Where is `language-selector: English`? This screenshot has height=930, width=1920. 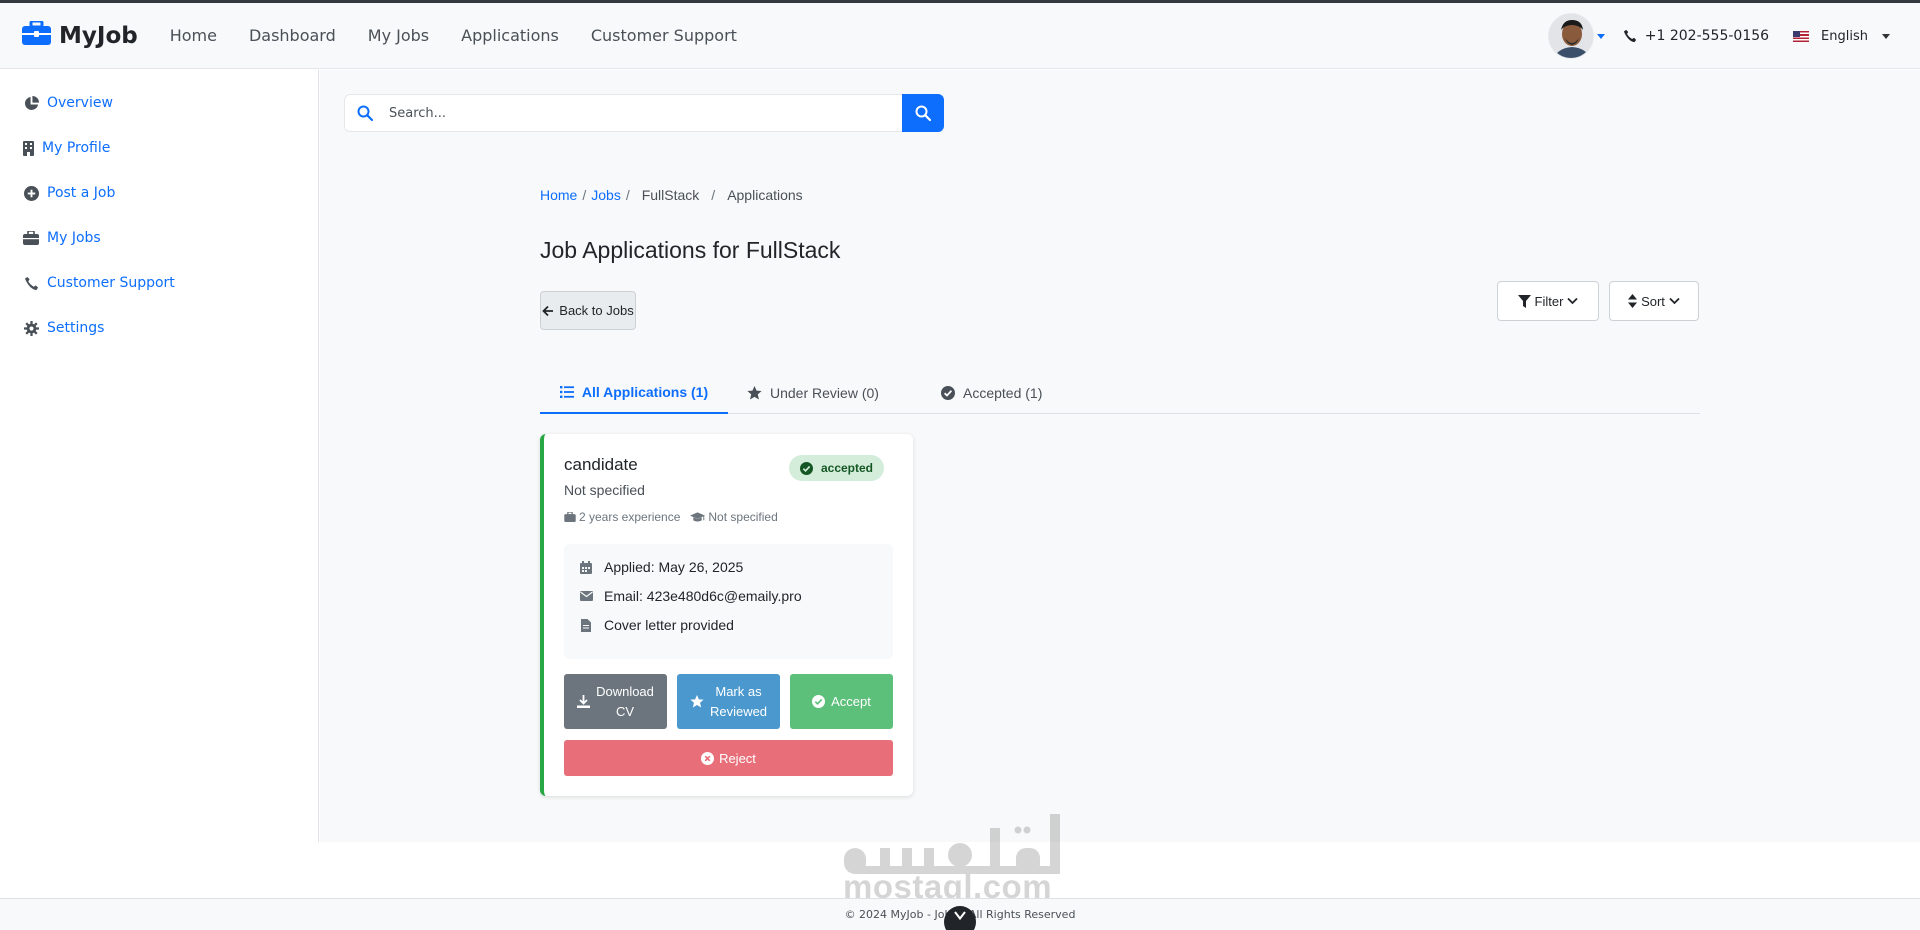 language-selector: English is located at coordinates (1841, 36).